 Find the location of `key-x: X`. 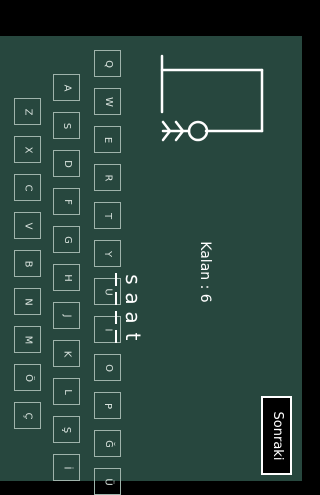

key-x: X is located at coordinates (27, 149).